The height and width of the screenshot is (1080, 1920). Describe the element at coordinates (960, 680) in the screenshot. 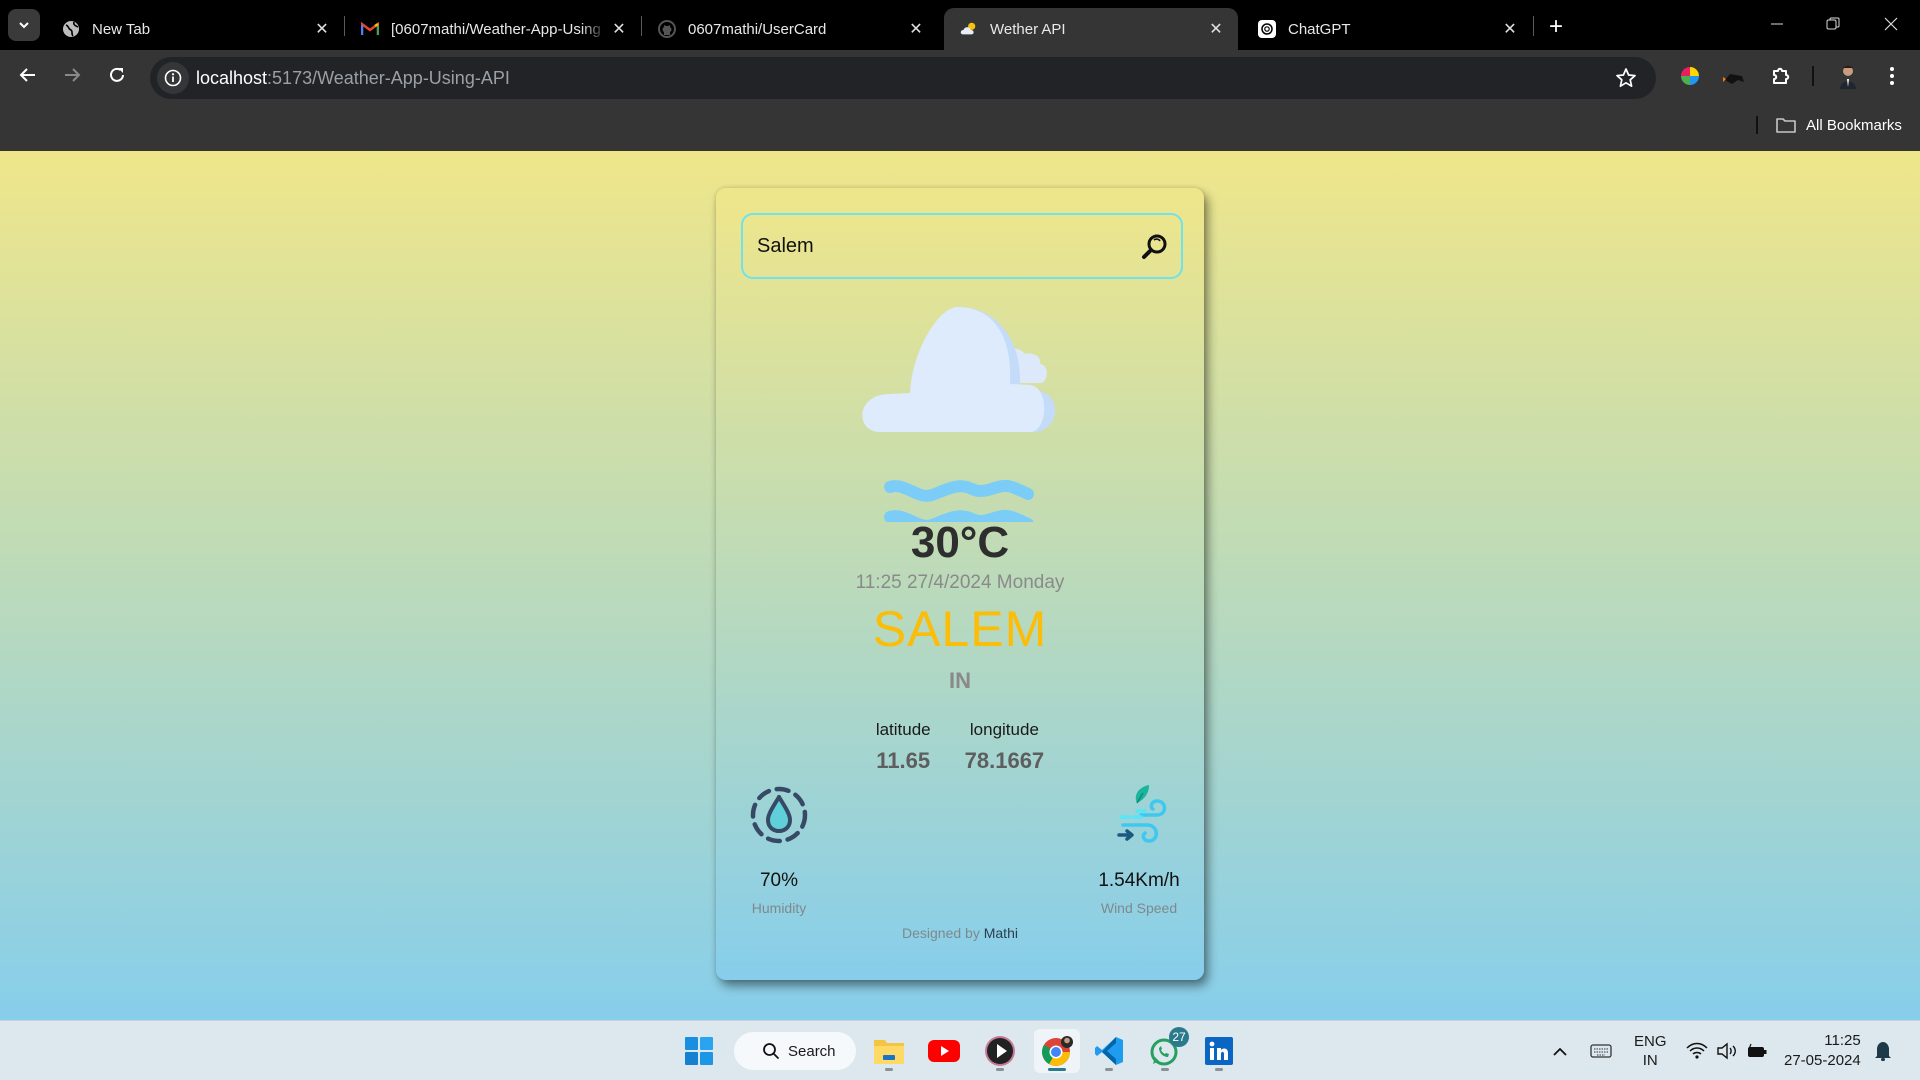

I see `country-code: IN` at that location.